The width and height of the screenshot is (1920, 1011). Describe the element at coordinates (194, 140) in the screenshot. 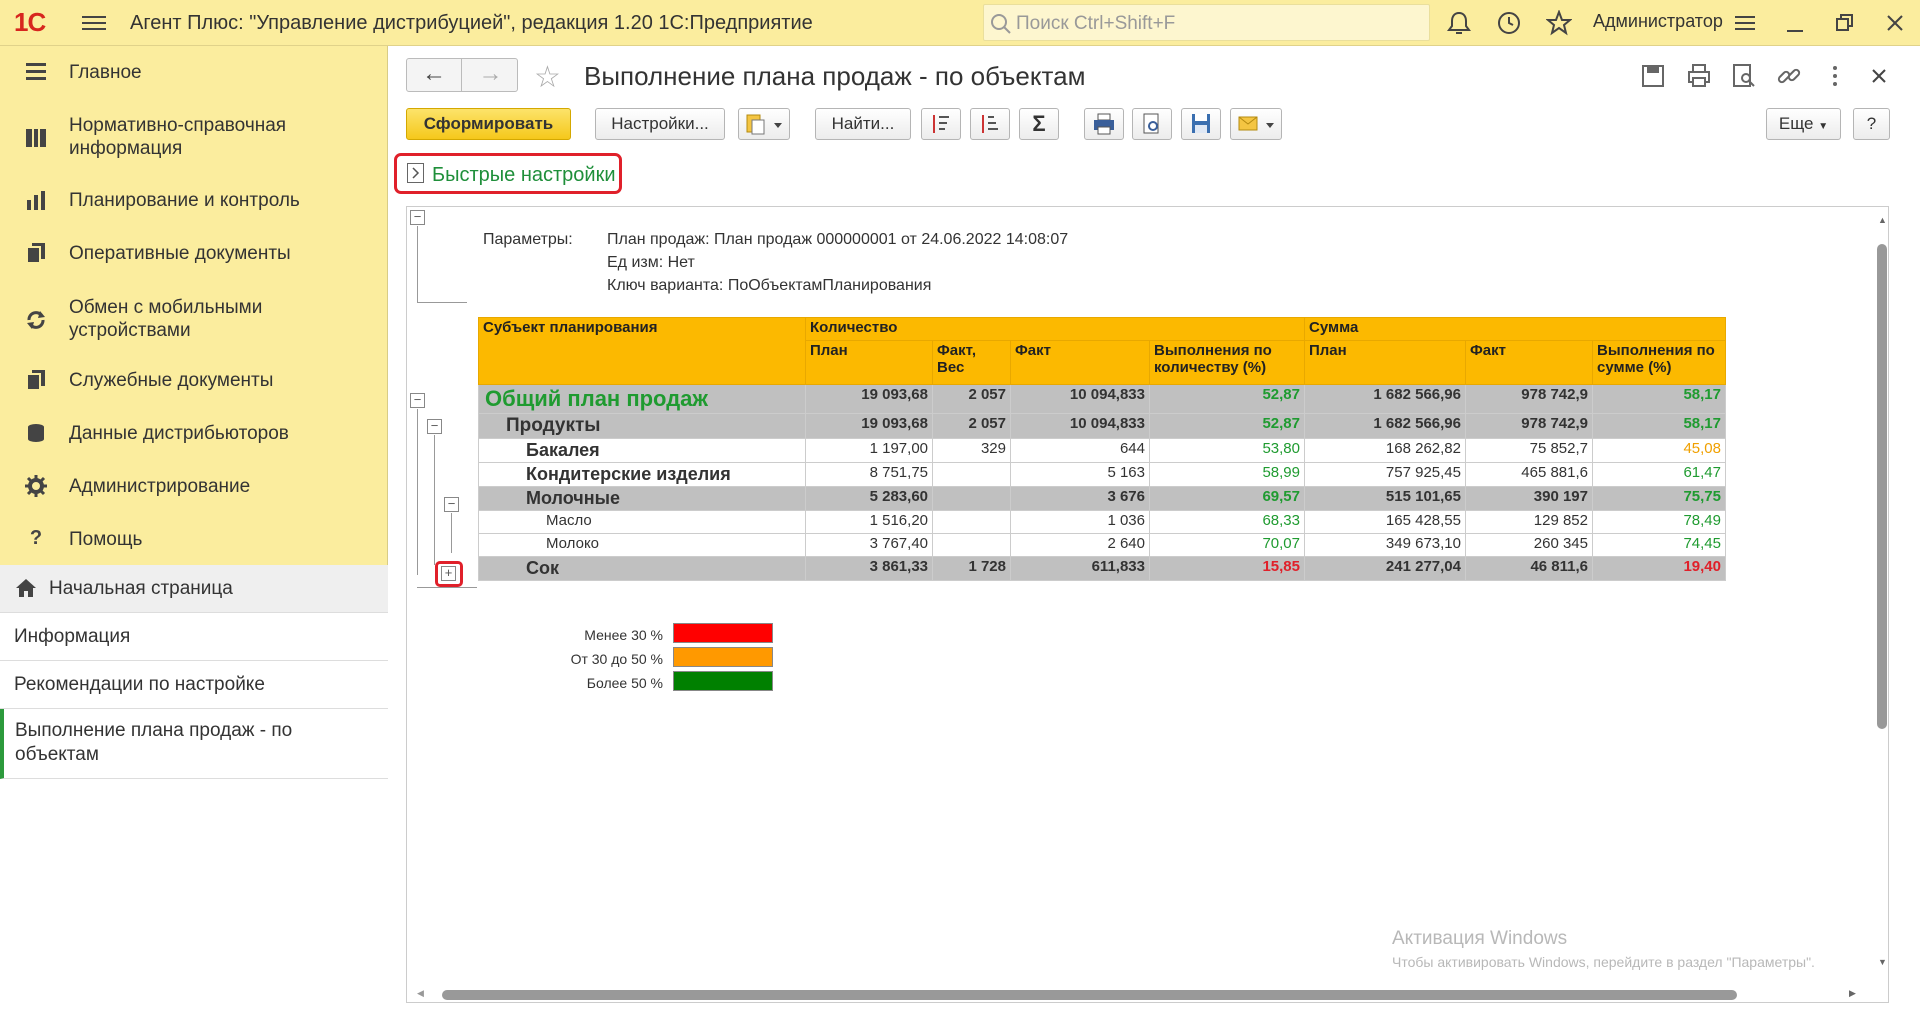

I see `sidebar-item-reference: Нормативно-справочная информация` at that location.